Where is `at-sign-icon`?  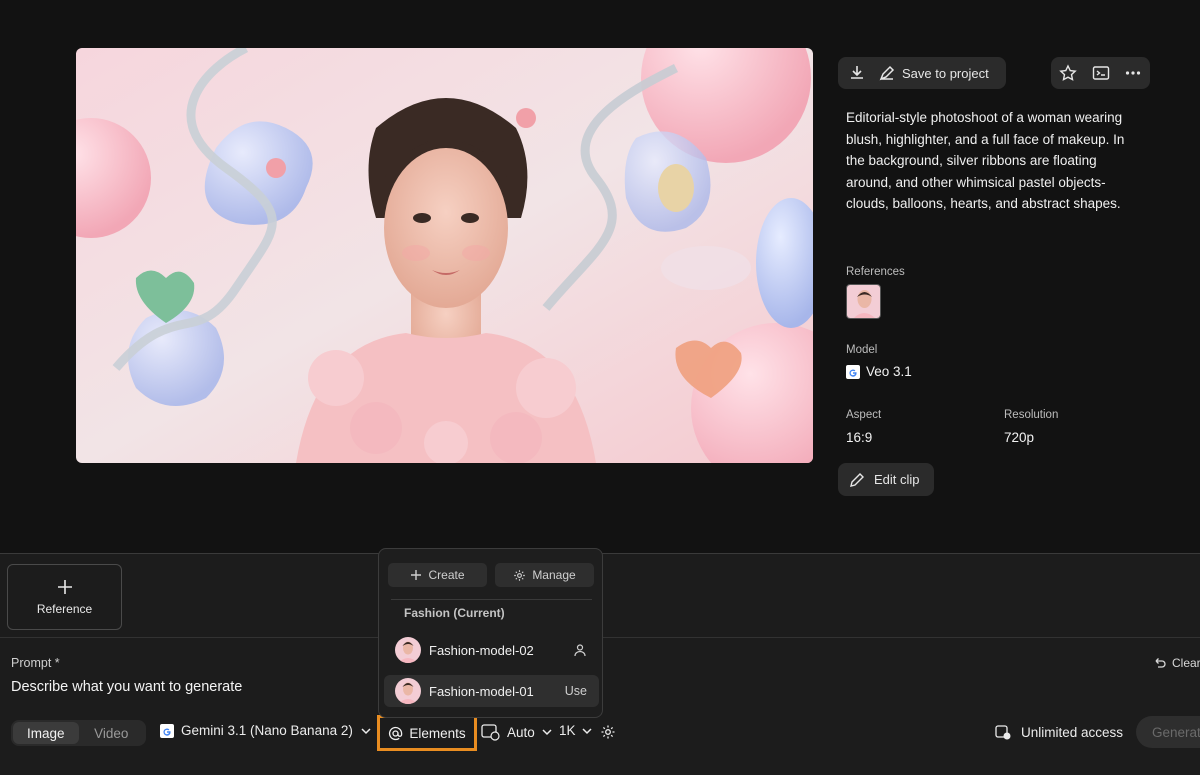 at-sign-icon is located at coordinates (395, 733).